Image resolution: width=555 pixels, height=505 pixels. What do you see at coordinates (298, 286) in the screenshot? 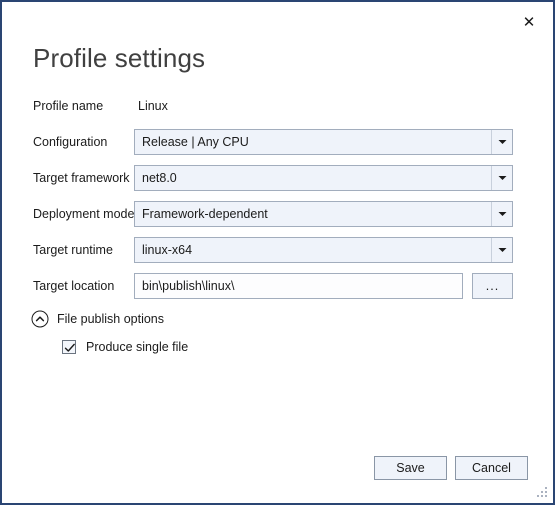
I see `target-location-input: bin\publish\linux\` at bounding box center [298, 286].